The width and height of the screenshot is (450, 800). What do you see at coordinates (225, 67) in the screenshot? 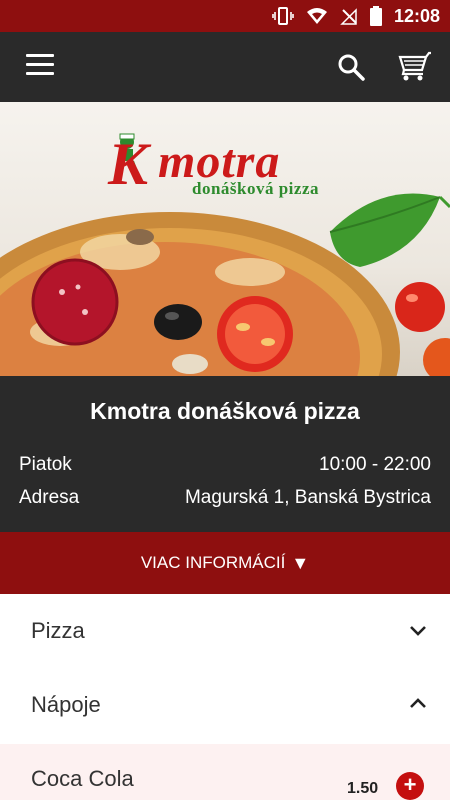
I see `app-bar` at bounding box center [225, 67].